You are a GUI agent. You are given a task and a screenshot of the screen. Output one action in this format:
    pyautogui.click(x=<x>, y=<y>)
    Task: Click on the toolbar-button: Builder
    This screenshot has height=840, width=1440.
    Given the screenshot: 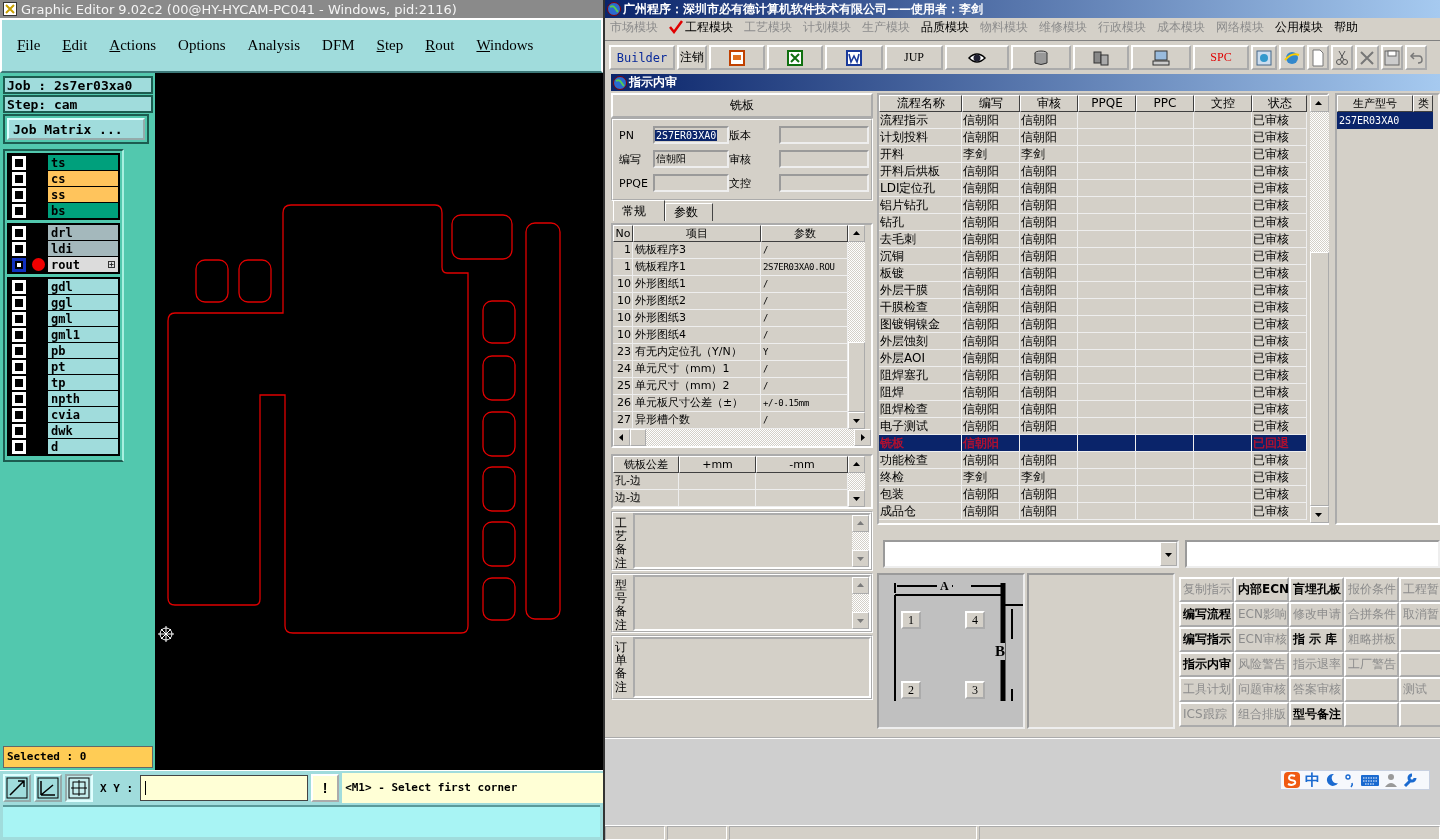 What is the action you would take?
    pyautogui.click(x=642, y=57)
    